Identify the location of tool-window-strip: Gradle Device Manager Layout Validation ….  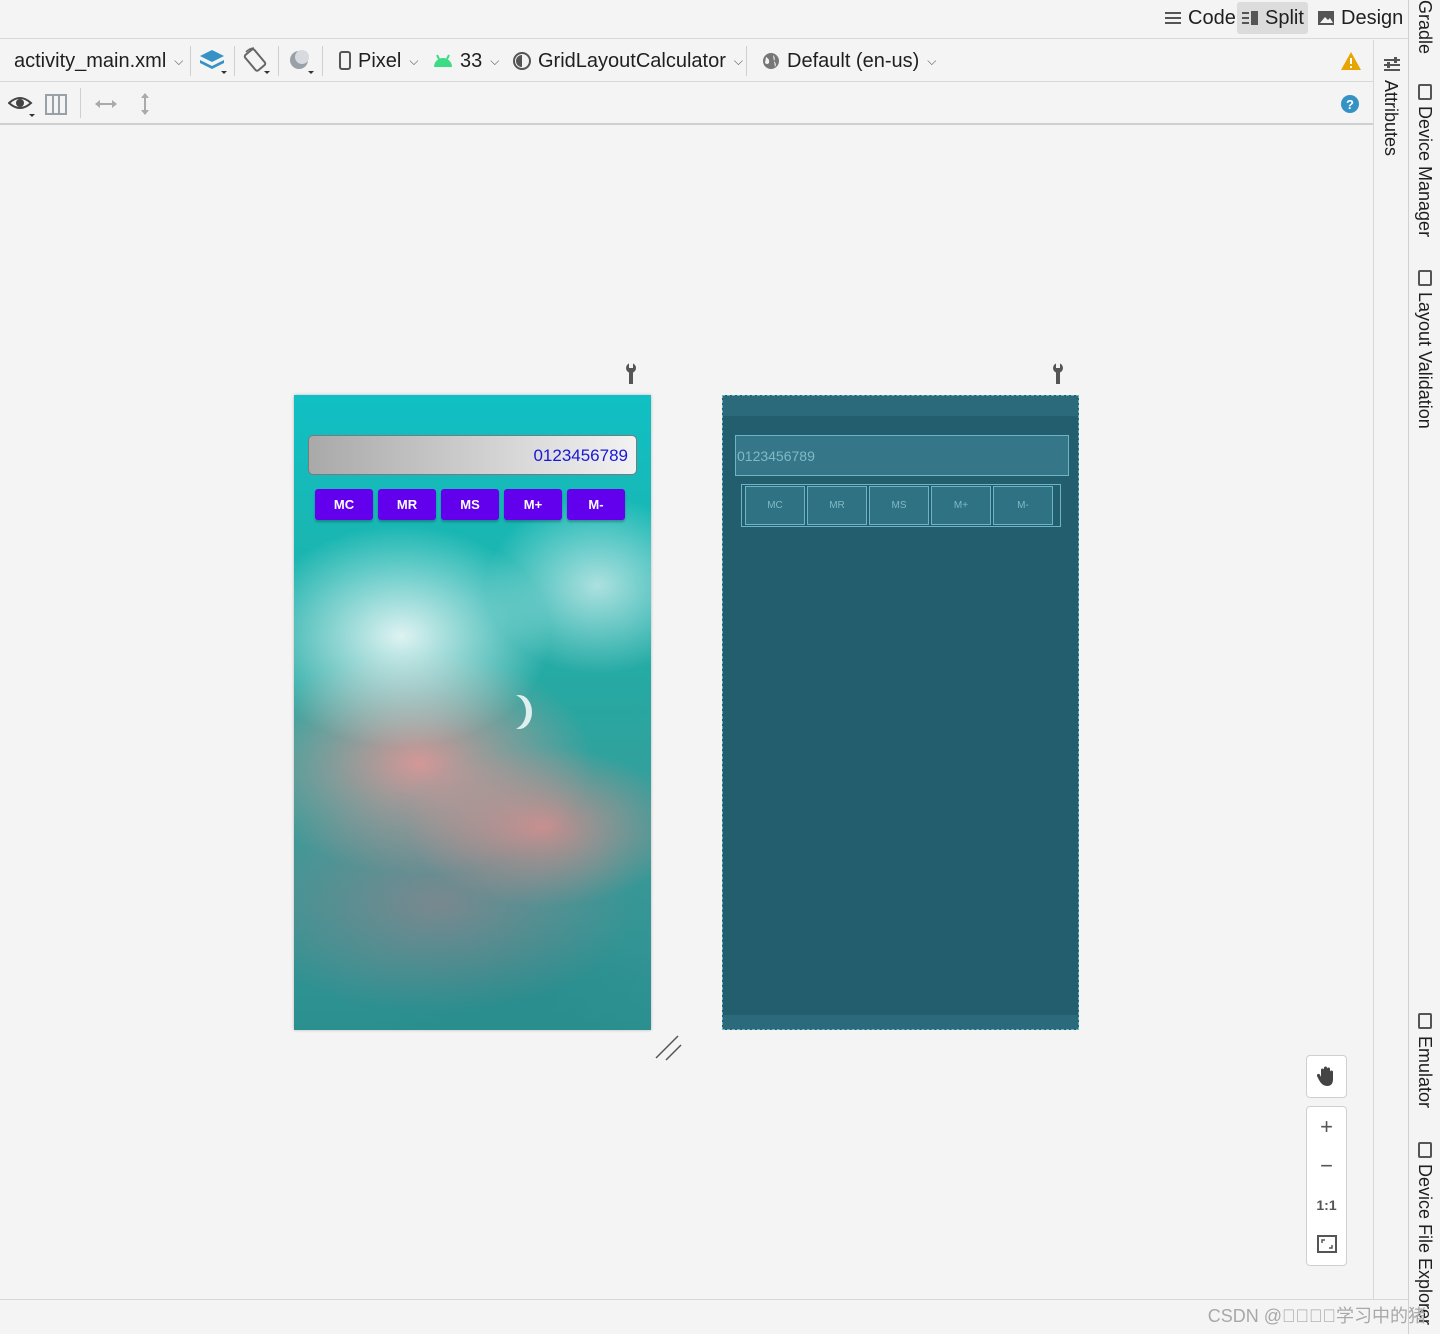
(1424, 667).